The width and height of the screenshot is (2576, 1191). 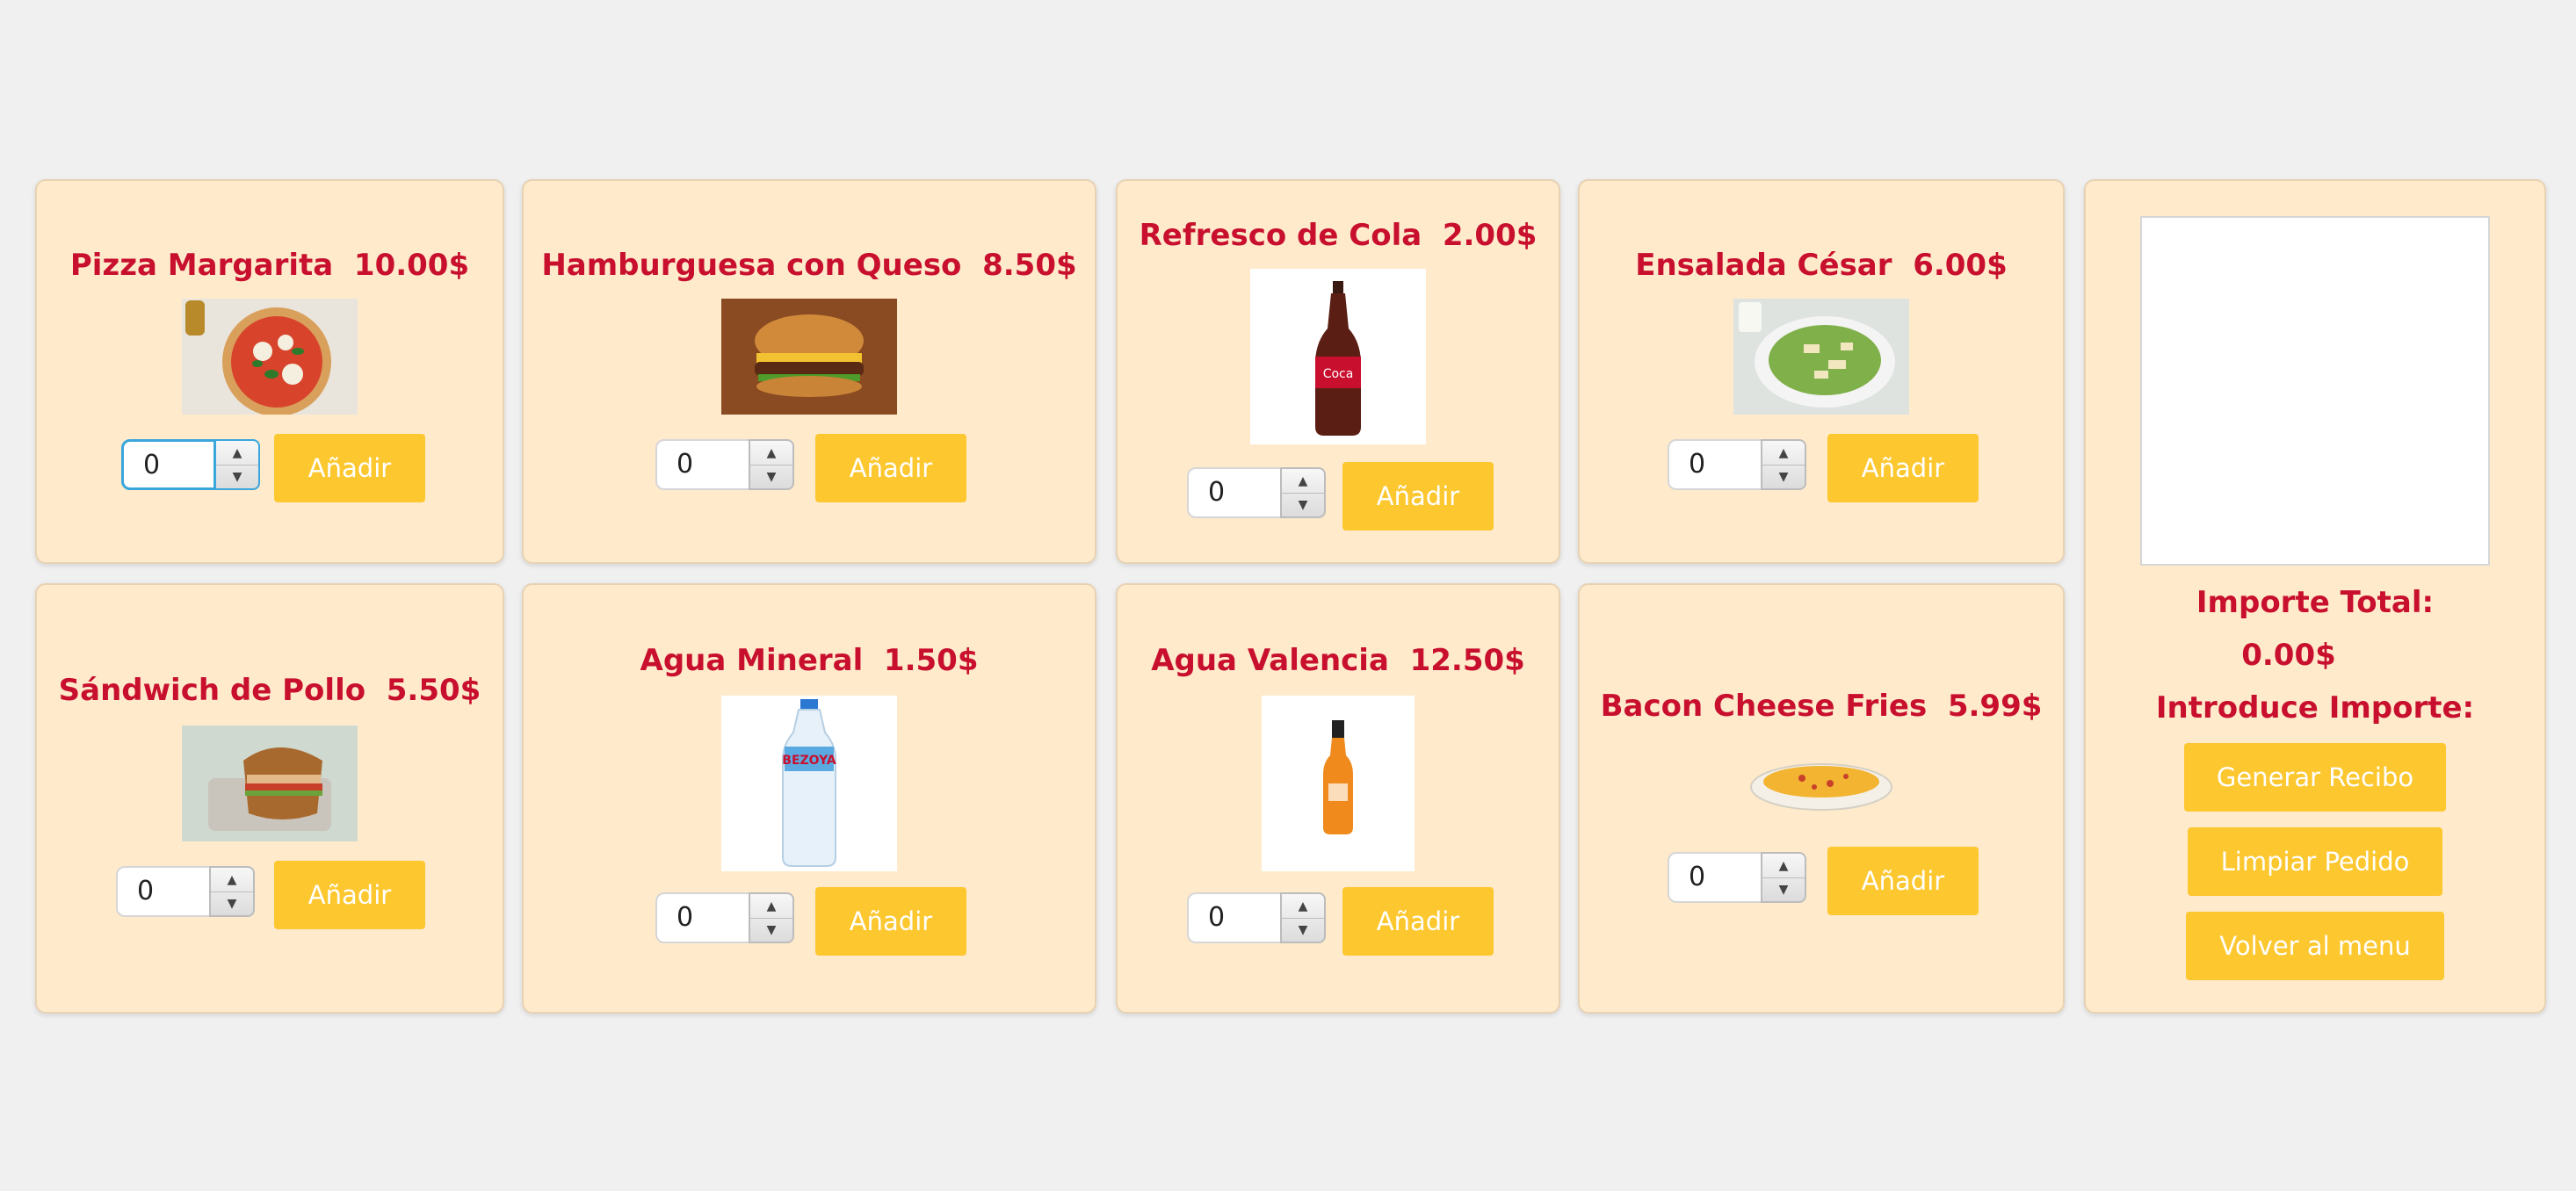 What do you see at coordinates (270, 783) in the screenshot?
I see `sandwich-icon` at bounding box center [270, 783].